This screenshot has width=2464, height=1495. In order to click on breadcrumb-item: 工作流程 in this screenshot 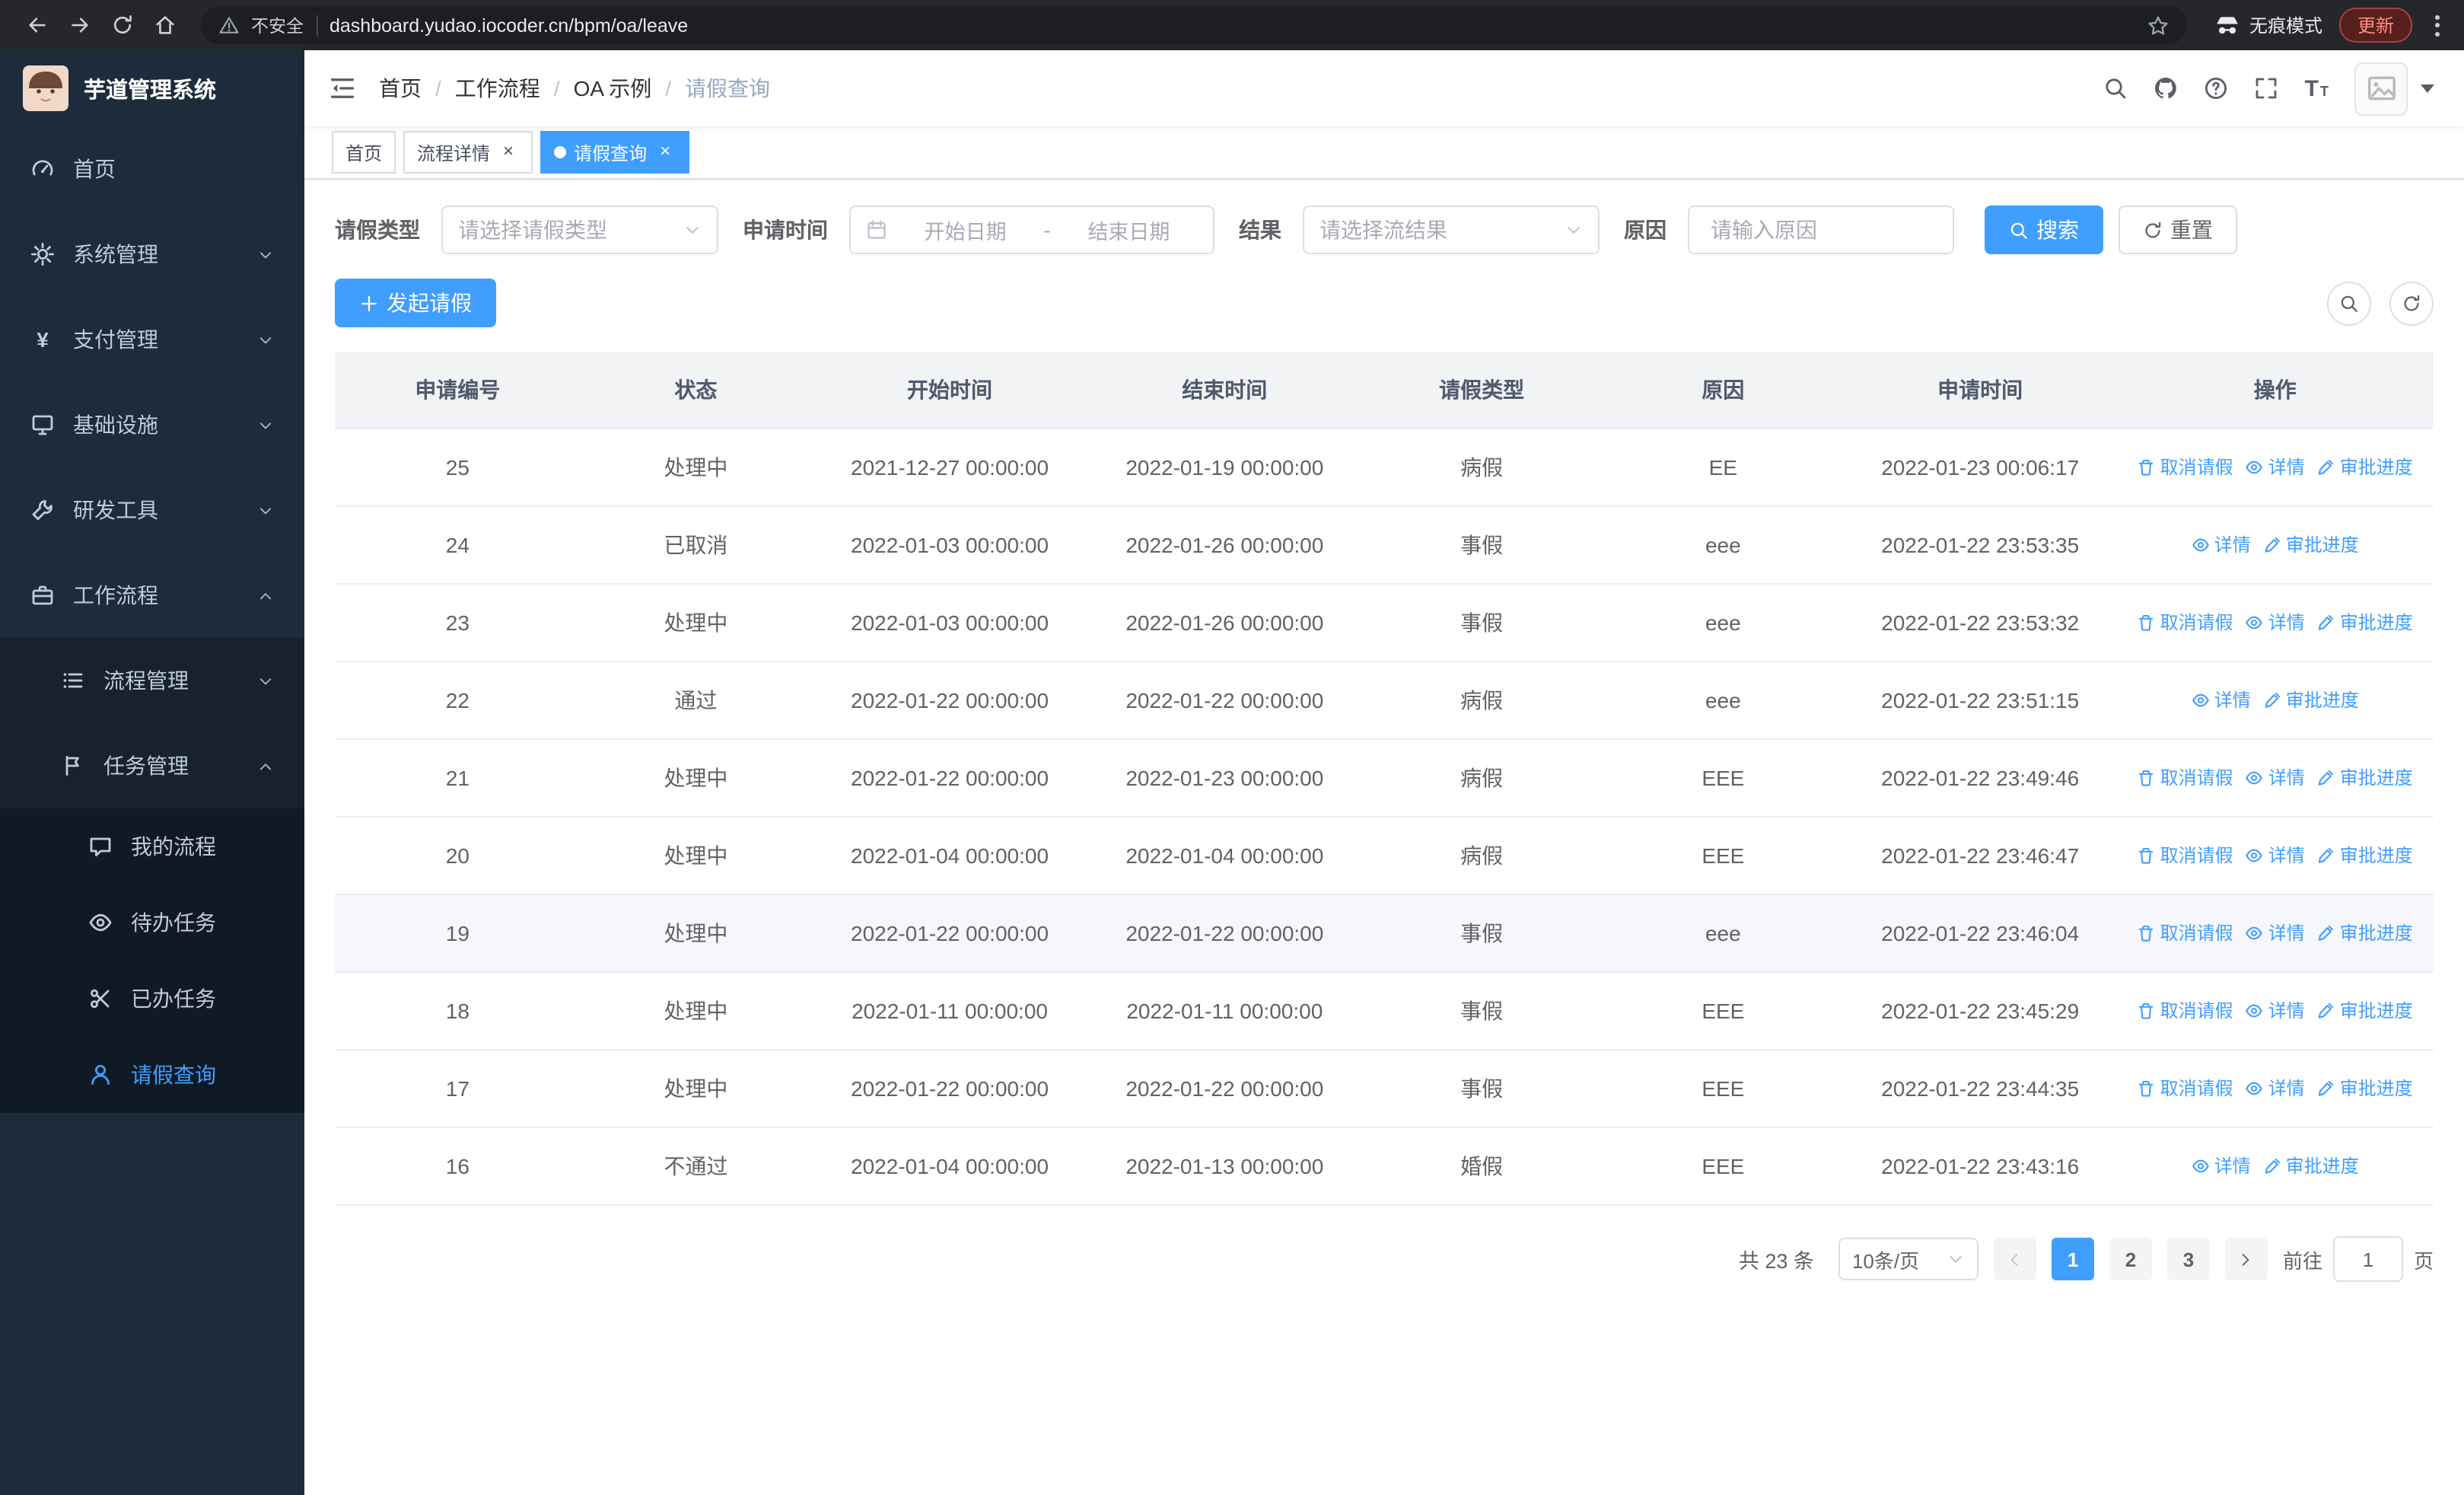, I will do `click(497, 89)`.